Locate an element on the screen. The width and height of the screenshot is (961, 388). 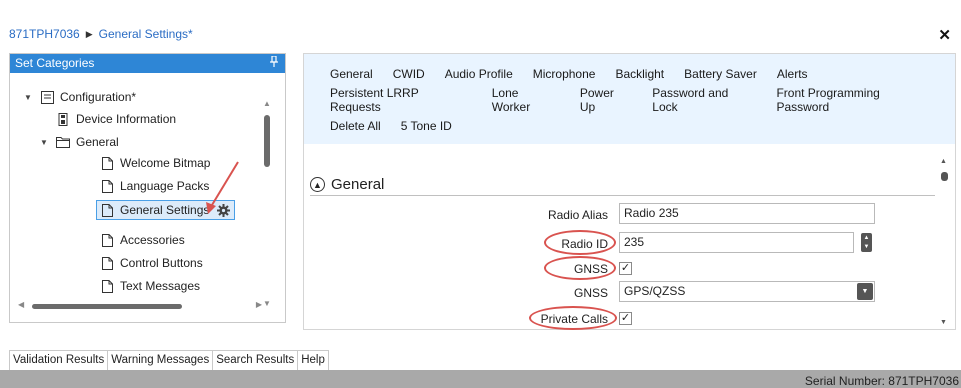
tree-item-welcome-bitmap-label: Welcome Bitmap is located at coordinates (165, 163).